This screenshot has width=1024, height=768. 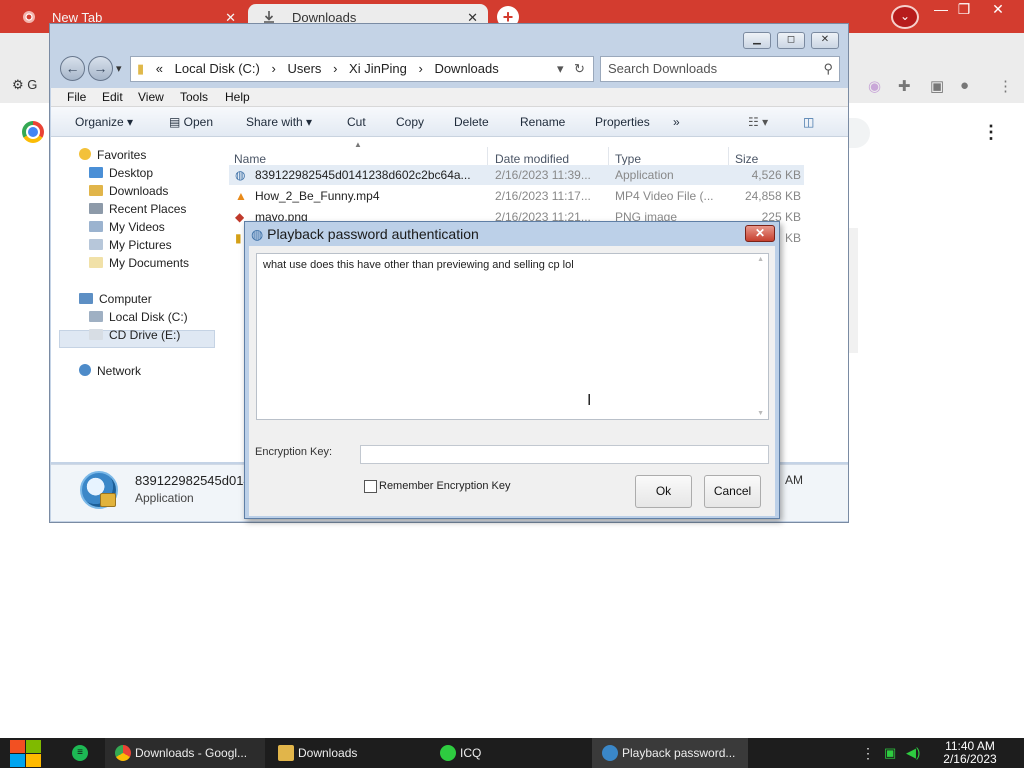 I want to click on encryption-key-input, so click(x=564, y=454).